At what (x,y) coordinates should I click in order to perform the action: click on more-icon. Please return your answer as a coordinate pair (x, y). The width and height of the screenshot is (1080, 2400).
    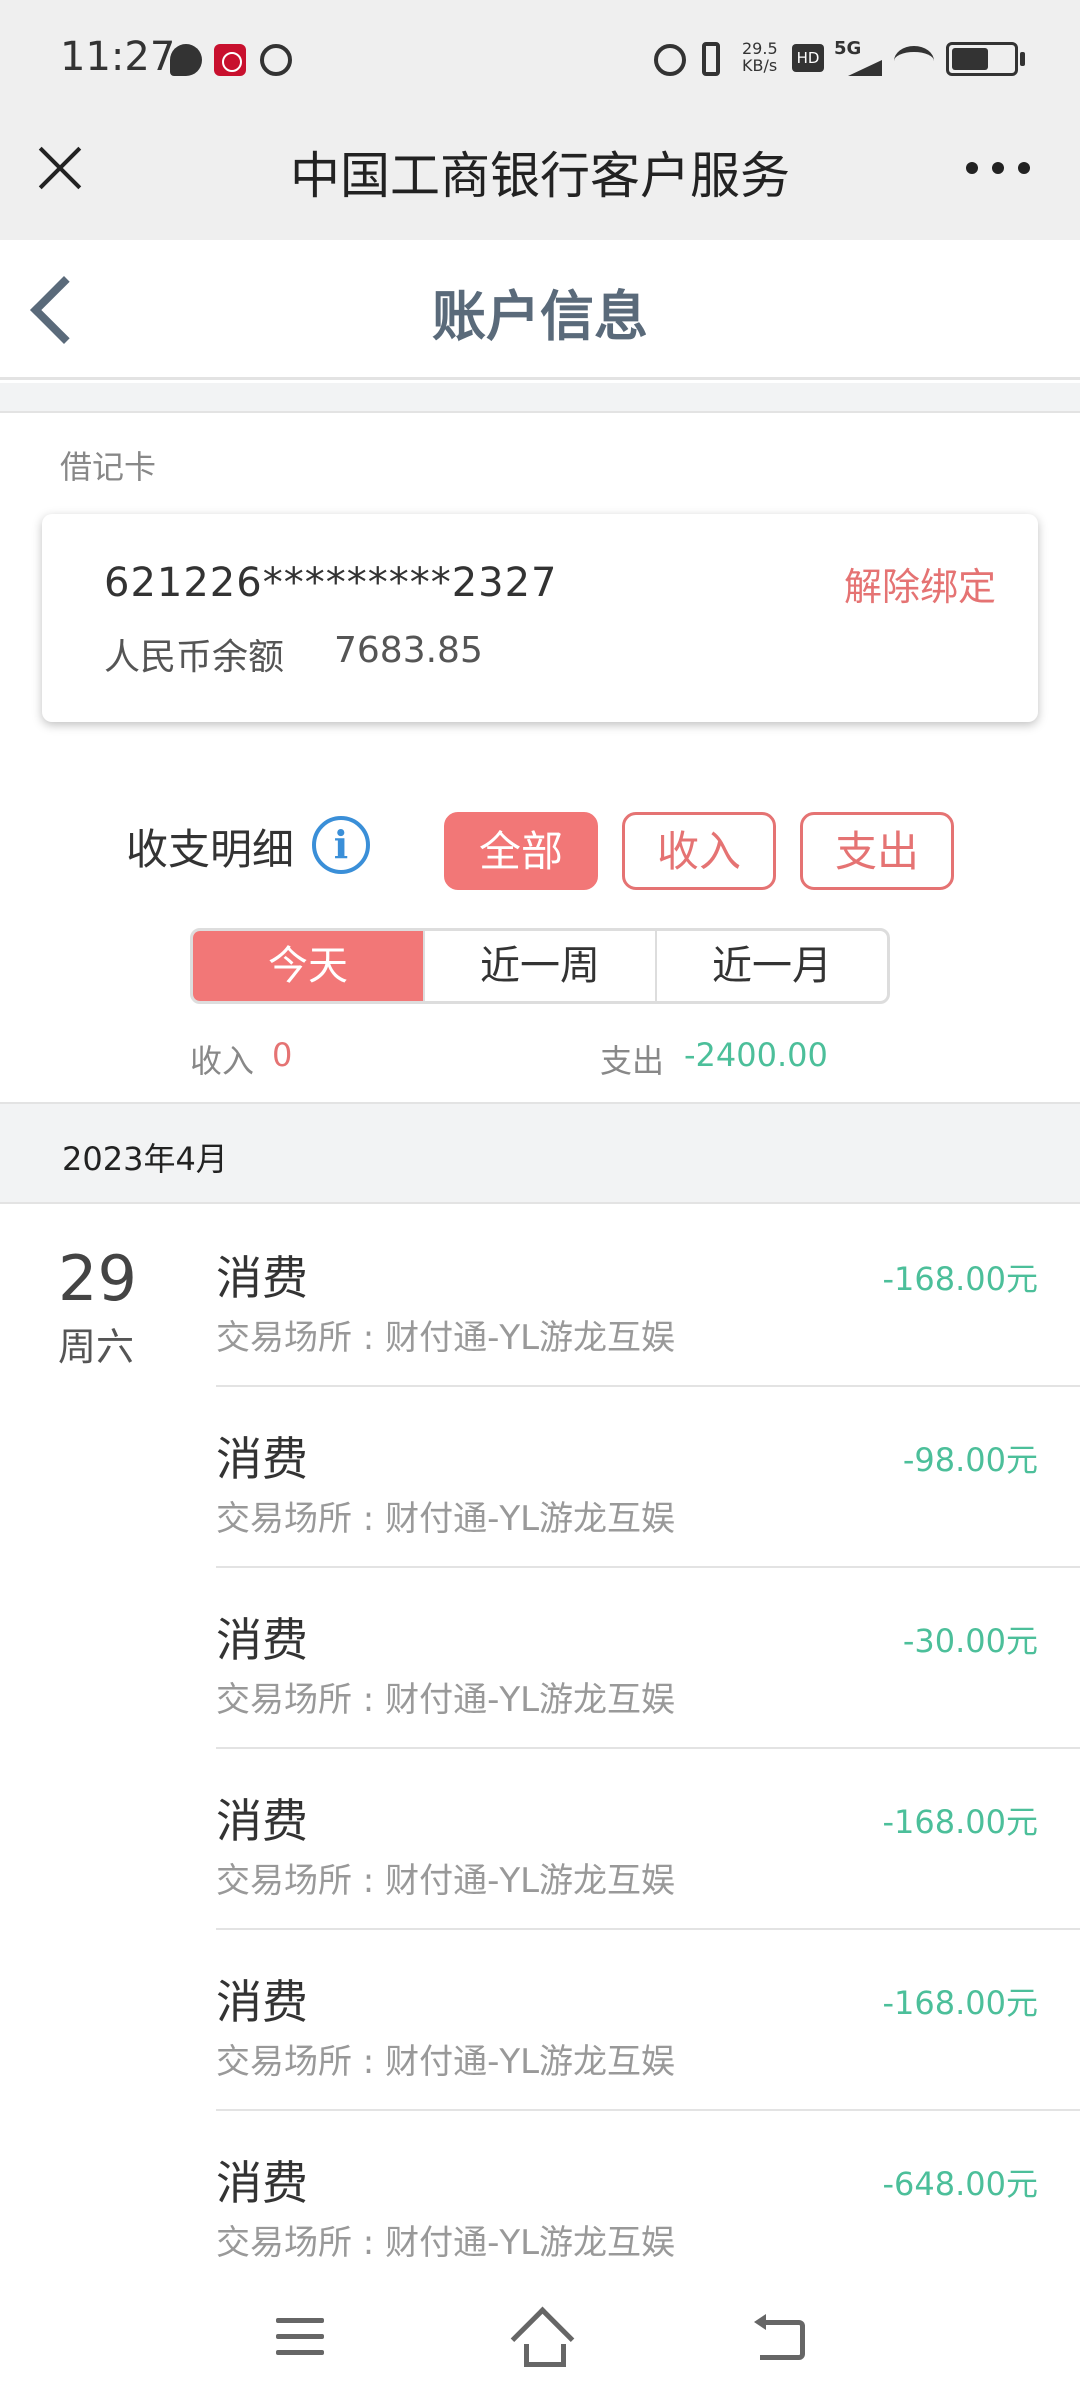
    Looking at the image, I should click on (998, 168).